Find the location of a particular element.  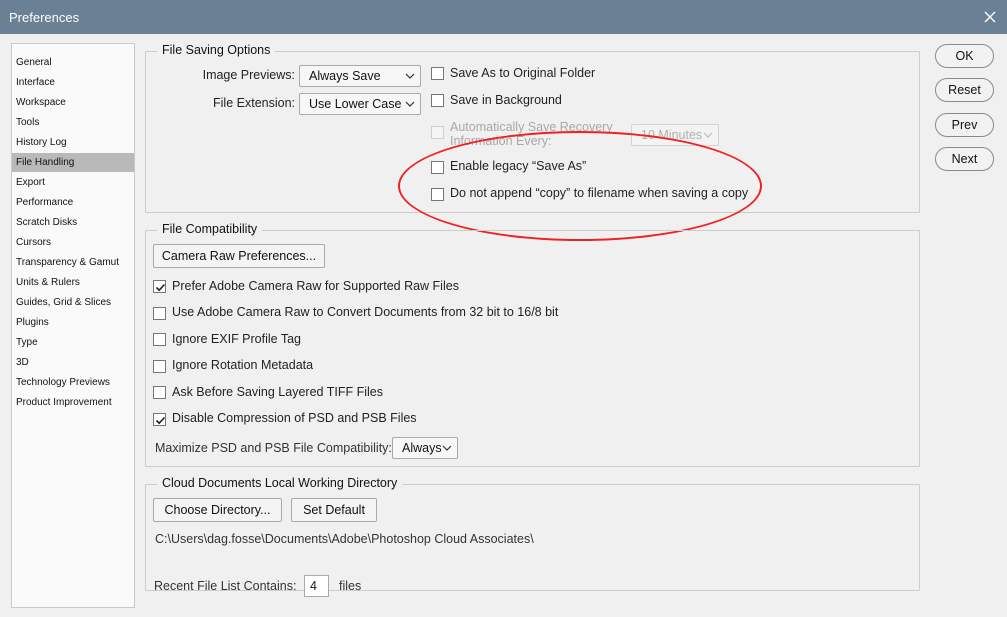

sidebar-item-export: Export is located at coordinates (73, 182).